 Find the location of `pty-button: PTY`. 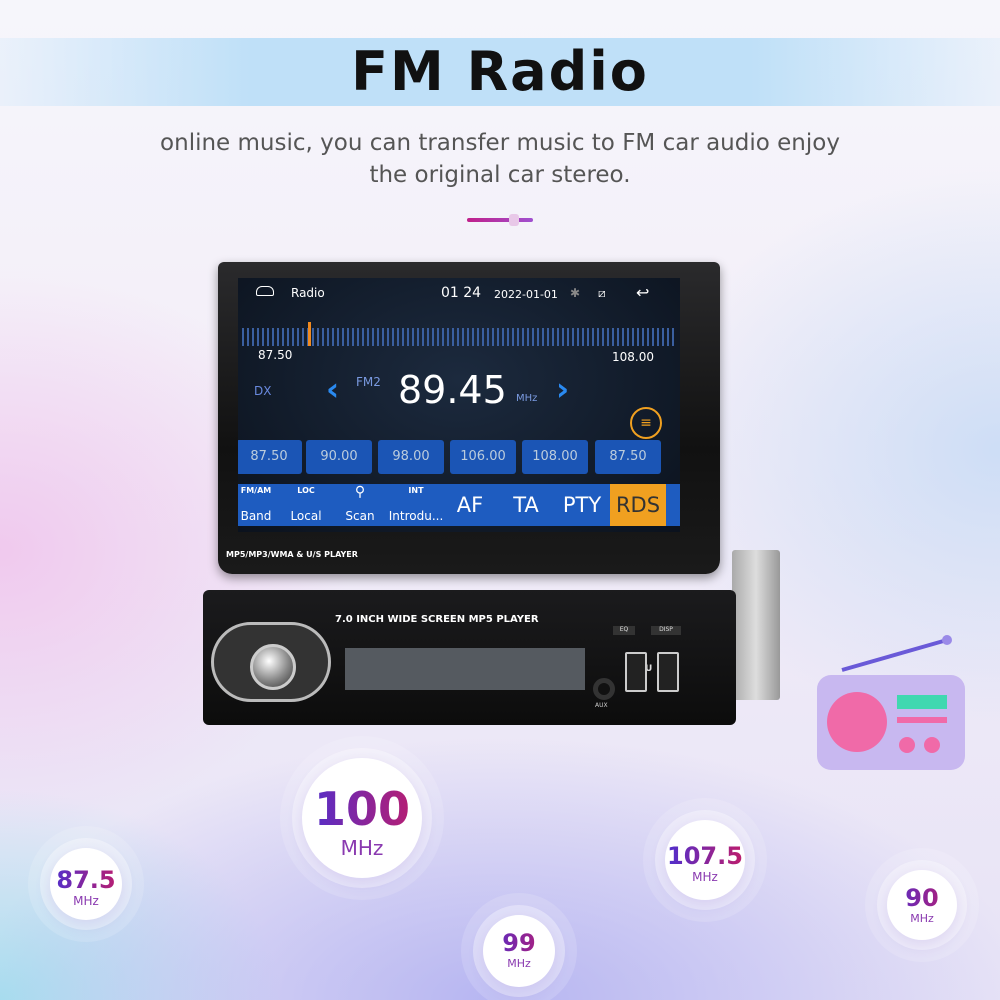

pty-button: PTY is located at coordinates (582, 505).